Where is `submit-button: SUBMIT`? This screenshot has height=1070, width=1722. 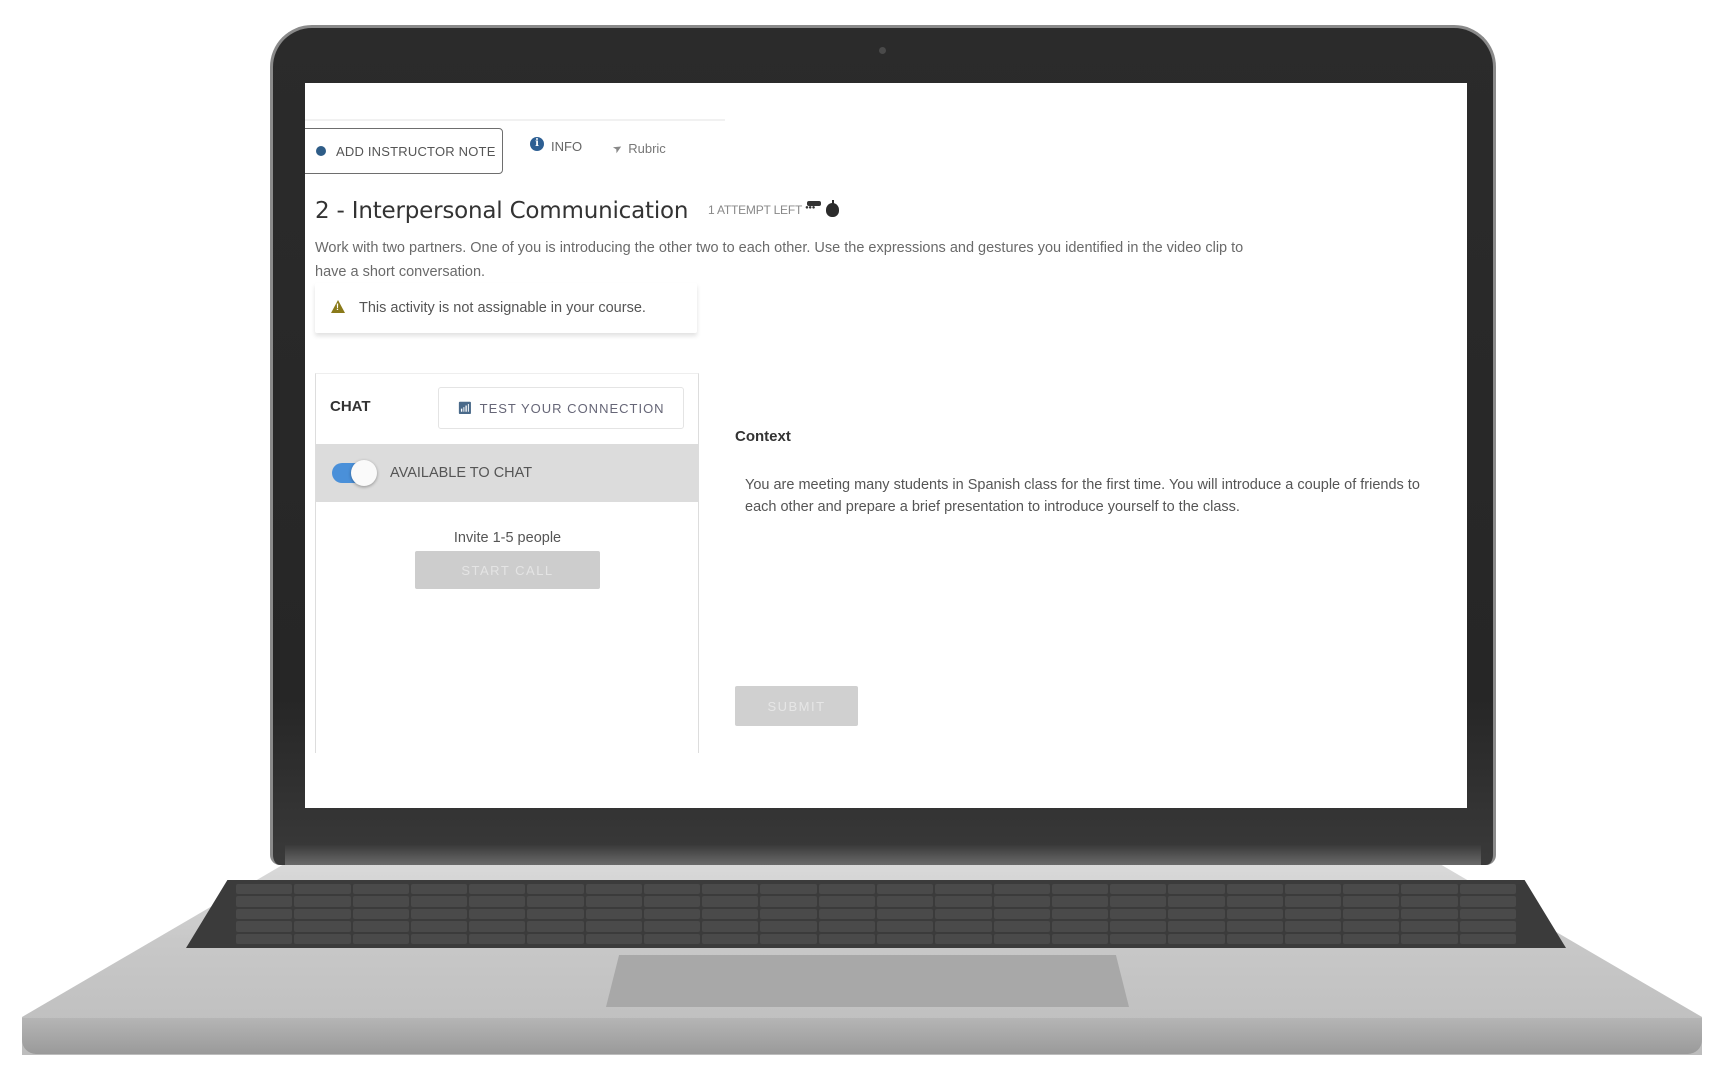 submit-button: SUBMIT is located at coordinates (796, 706).